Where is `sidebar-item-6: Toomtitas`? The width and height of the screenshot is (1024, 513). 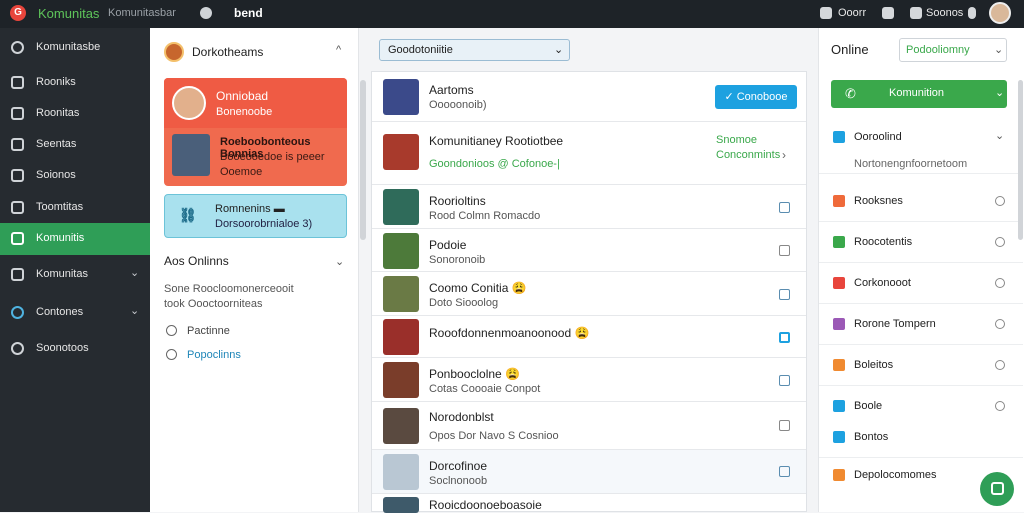 sidebar-item-6: Toomtitas is located at coordinates (75, 207).